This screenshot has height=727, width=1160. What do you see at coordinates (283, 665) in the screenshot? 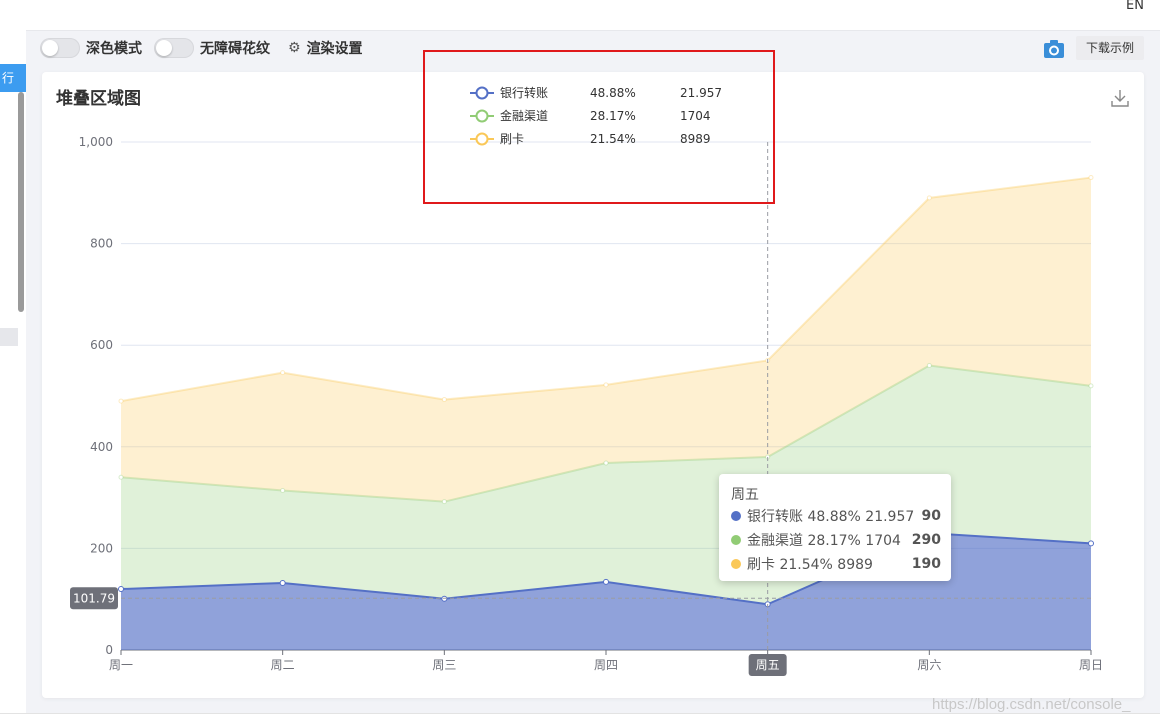
I see `x-tick-label: 周二` at bounding box center [283, 665].